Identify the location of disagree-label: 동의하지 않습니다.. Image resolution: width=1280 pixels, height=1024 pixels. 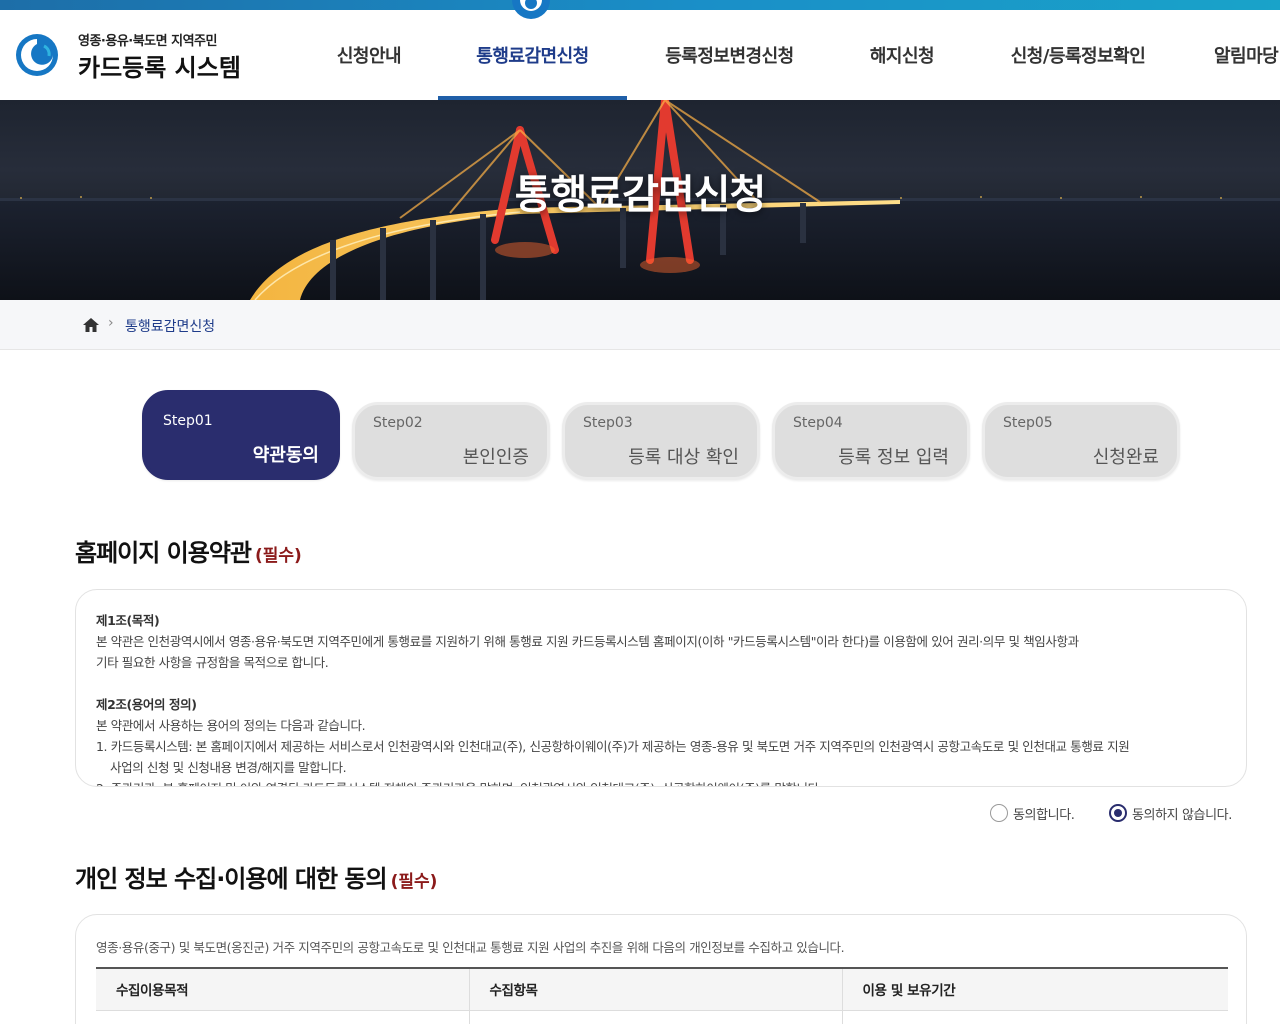
(1182, 813).